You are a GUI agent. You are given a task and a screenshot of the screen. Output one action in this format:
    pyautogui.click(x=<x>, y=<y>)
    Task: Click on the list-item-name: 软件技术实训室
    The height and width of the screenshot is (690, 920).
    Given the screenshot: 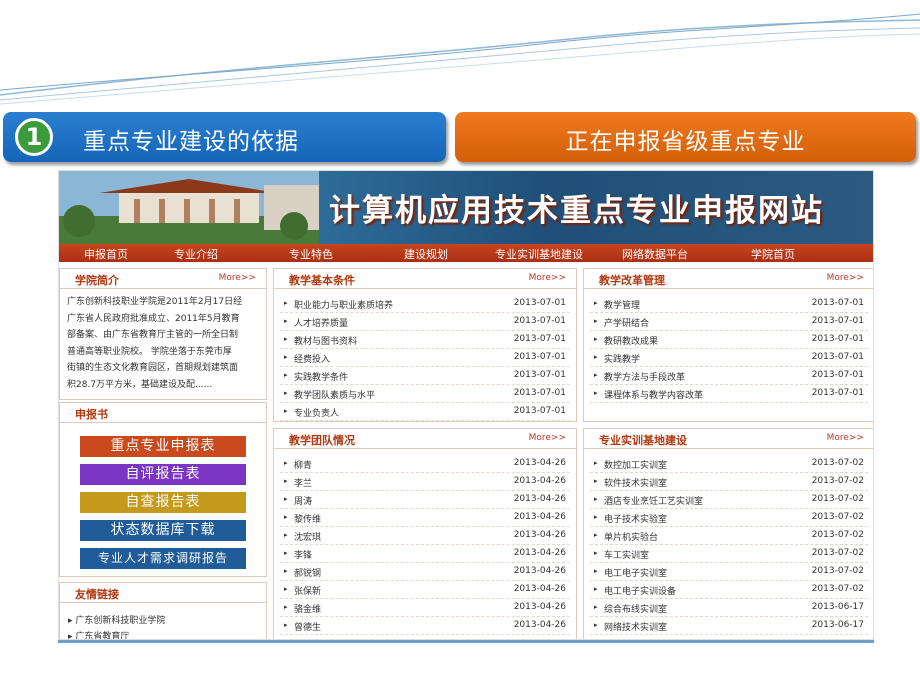 What is the action you would take?
    pyautogui.click(x=635, y=482)
    